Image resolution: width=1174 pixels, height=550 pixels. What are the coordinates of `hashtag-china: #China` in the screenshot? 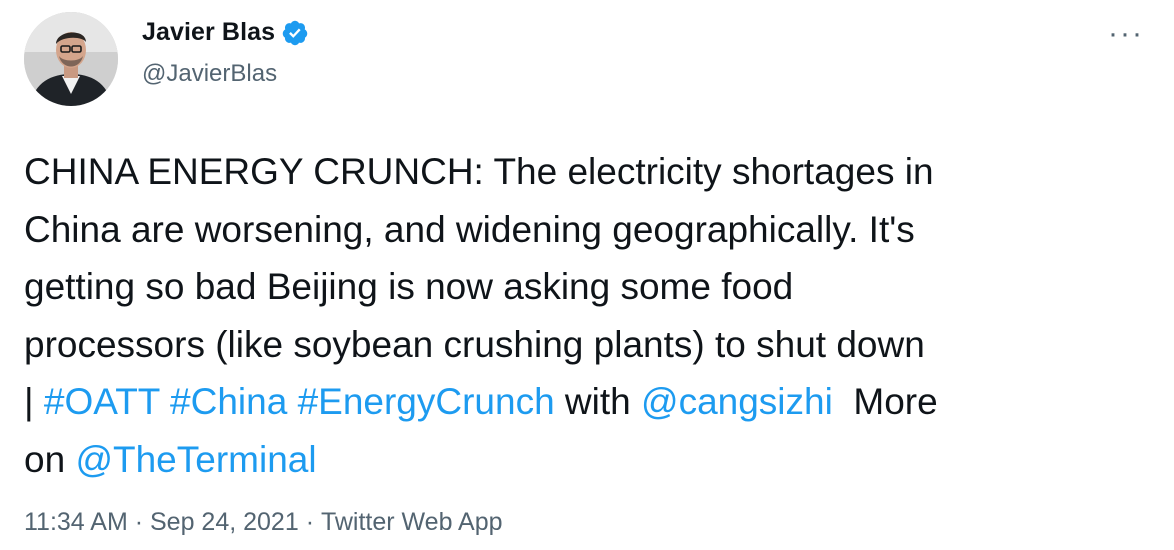 It's located at (228, 401).